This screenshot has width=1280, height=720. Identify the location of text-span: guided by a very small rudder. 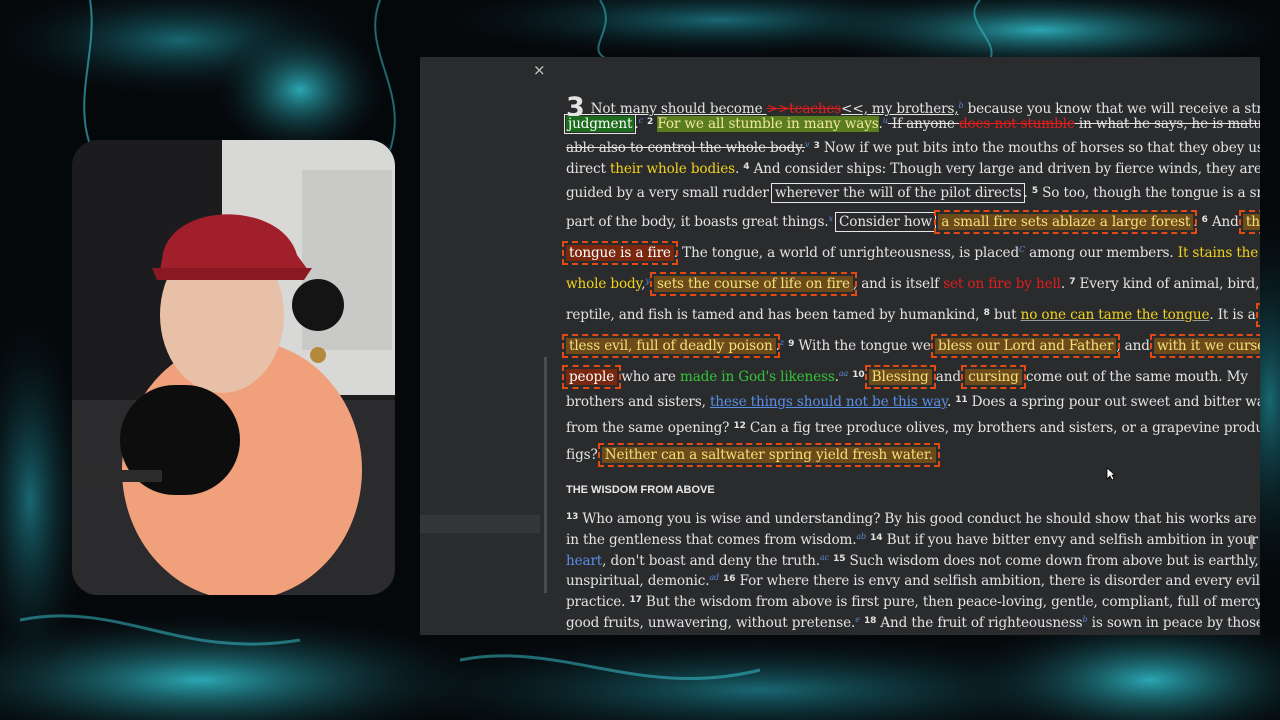
(669, 193).